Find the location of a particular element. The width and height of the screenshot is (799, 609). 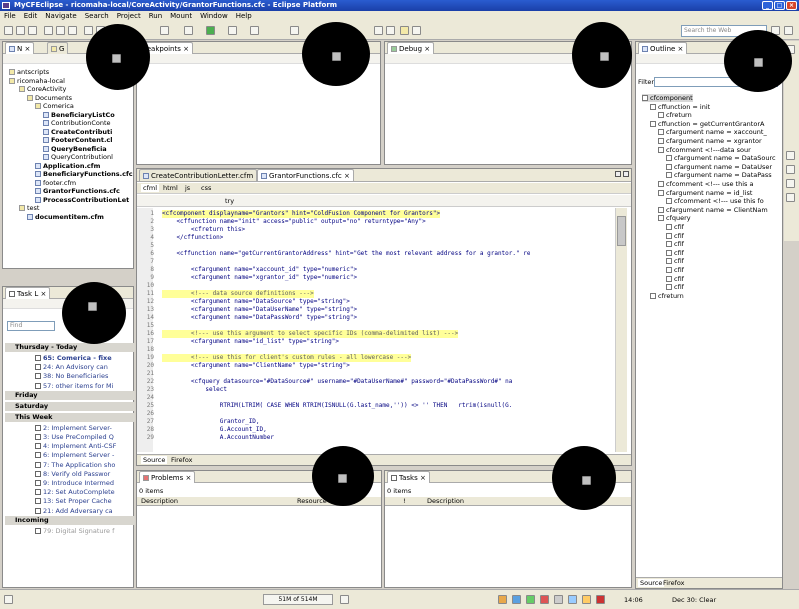

tab-tasks: Tasks × is located at coordinates (408, 477).